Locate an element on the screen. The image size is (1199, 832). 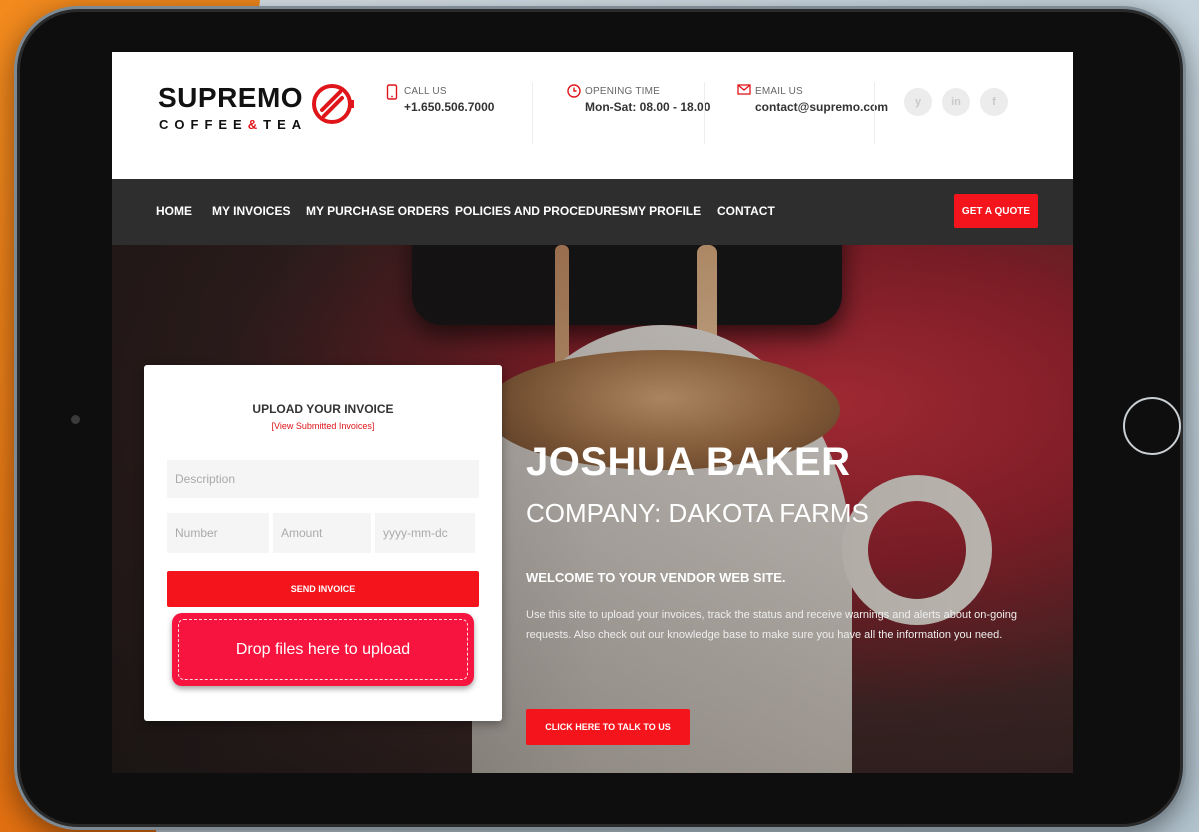
file-drop-zone: Drop files here to upload is located at coordinates (323, 649).